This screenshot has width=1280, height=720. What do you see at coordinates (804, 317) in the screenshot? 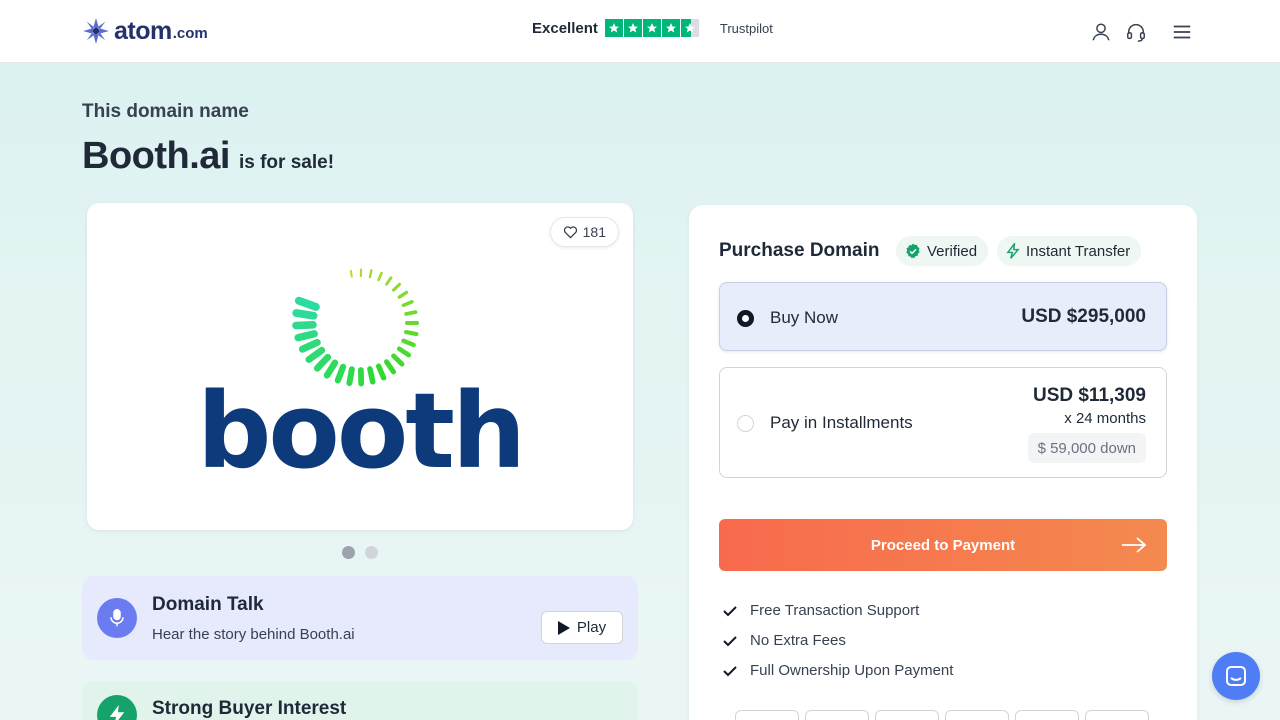
I see `buy-now-label: Buy Now` at bounding box center [804, 317].